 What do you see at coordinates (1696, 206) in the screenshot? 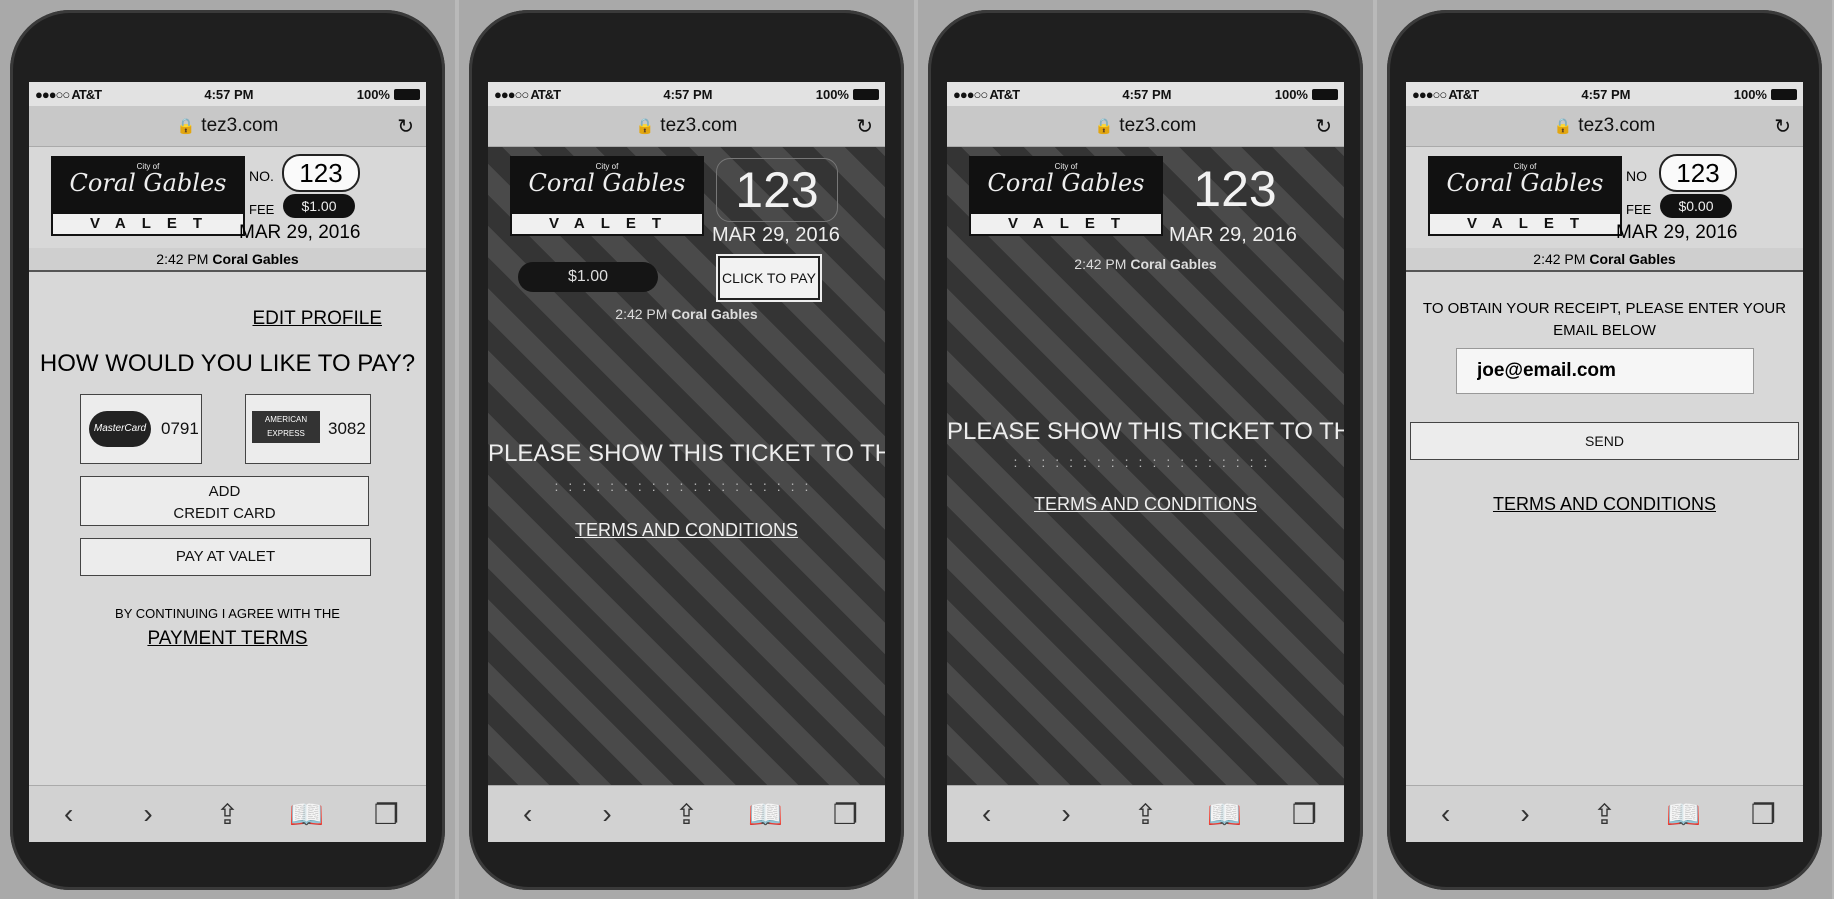
I see `fee-badge: $0.00` at bounding box center [1696, 206].